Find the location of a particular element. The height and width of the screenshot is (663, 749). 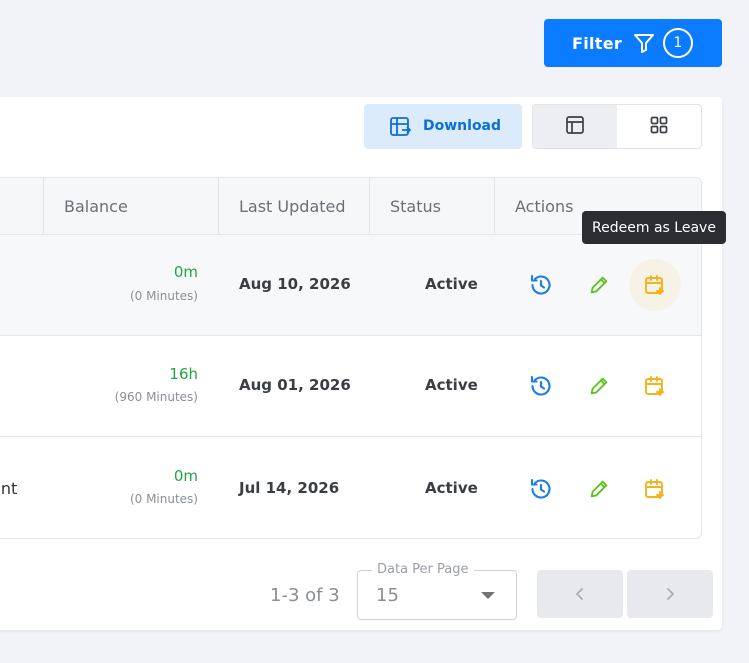

next-page-button is located at coordinates (670, 594).